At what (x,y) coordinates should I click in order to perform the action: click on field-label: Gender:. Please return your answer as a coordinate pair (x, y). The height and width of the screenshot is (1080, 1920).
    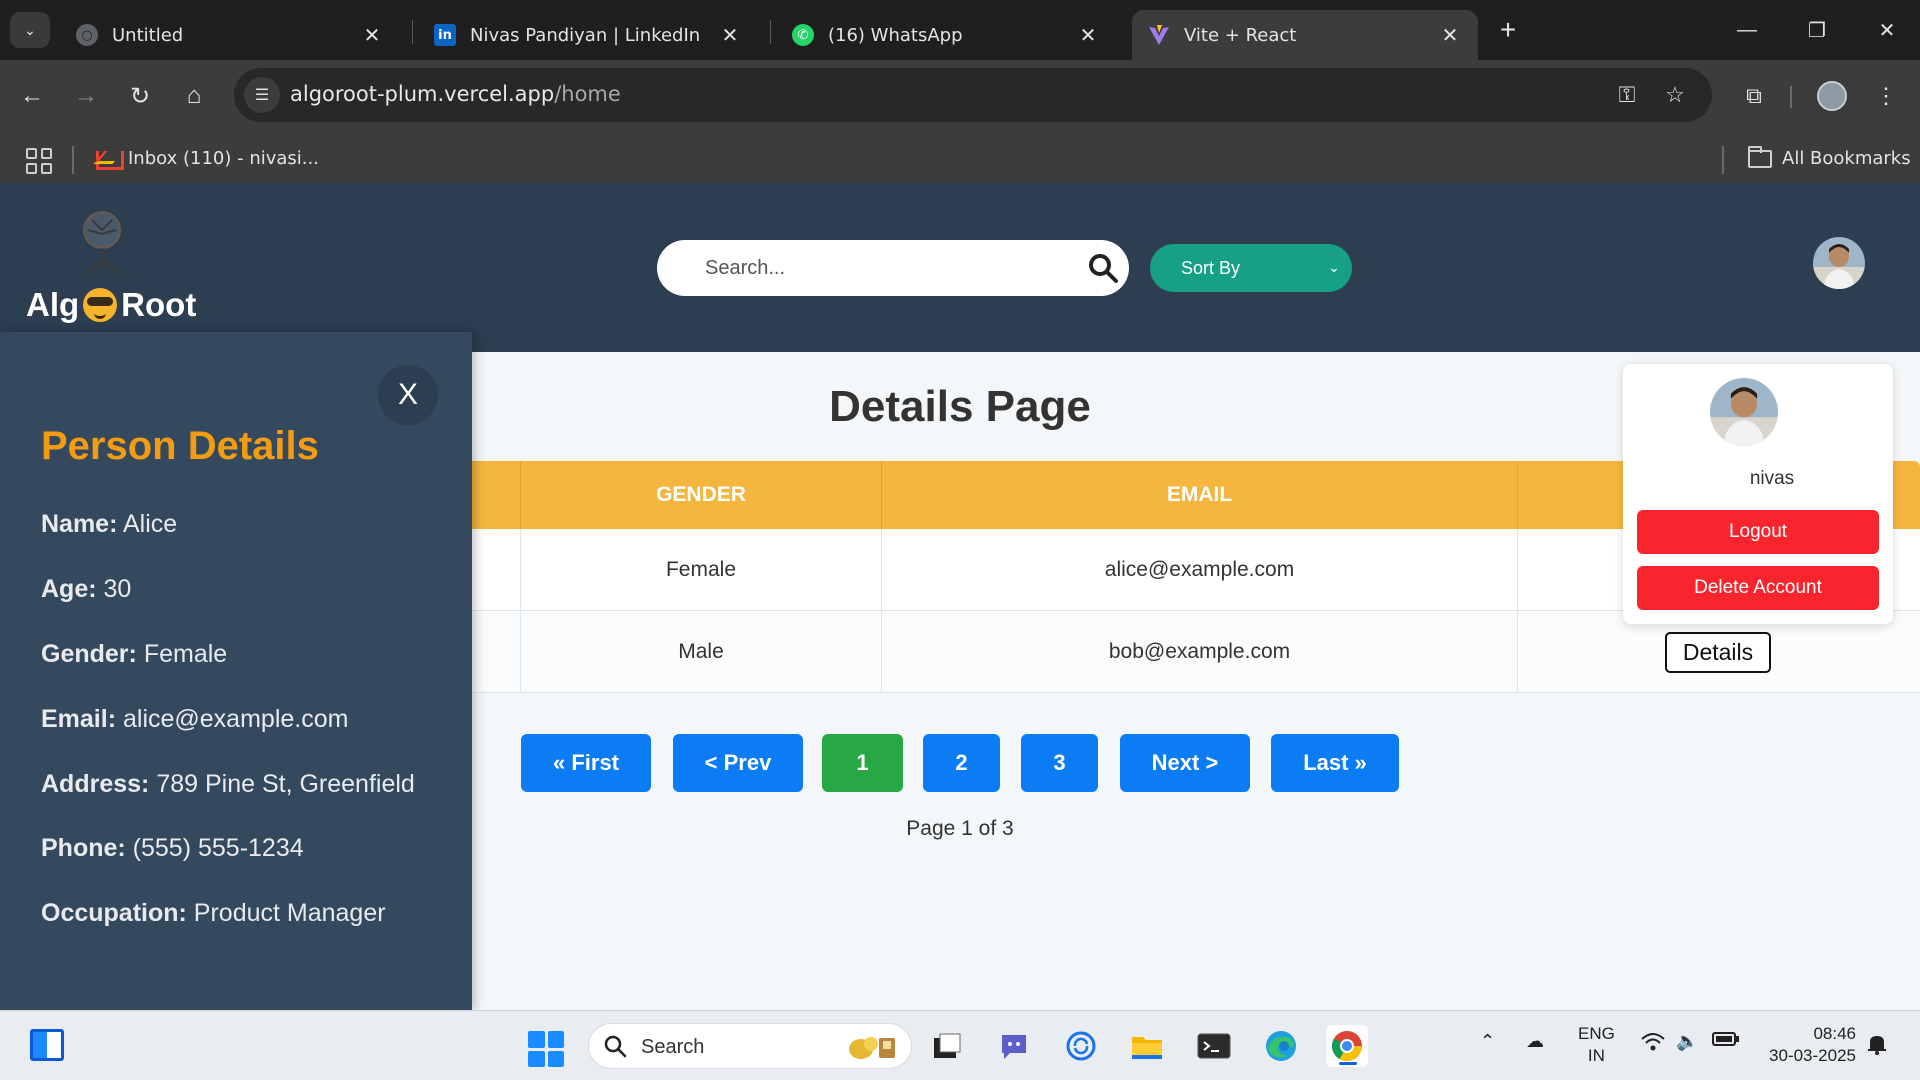
    Looking at the image, I should click on (89, 654).